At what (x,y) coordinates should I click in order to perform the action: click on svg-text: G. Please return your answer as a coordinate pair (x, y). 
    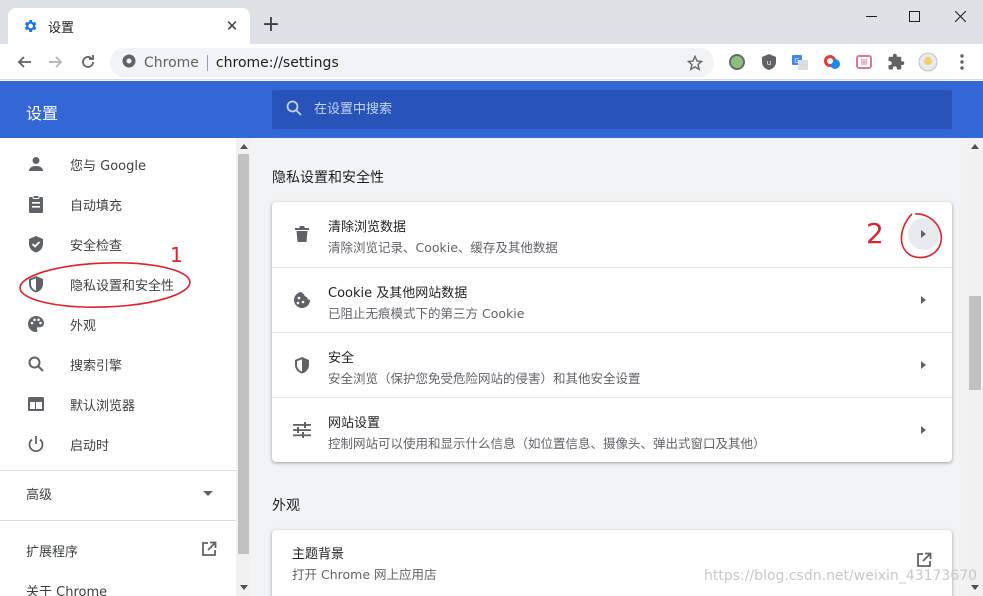
    Looking at the image, I should click on (796, 61).